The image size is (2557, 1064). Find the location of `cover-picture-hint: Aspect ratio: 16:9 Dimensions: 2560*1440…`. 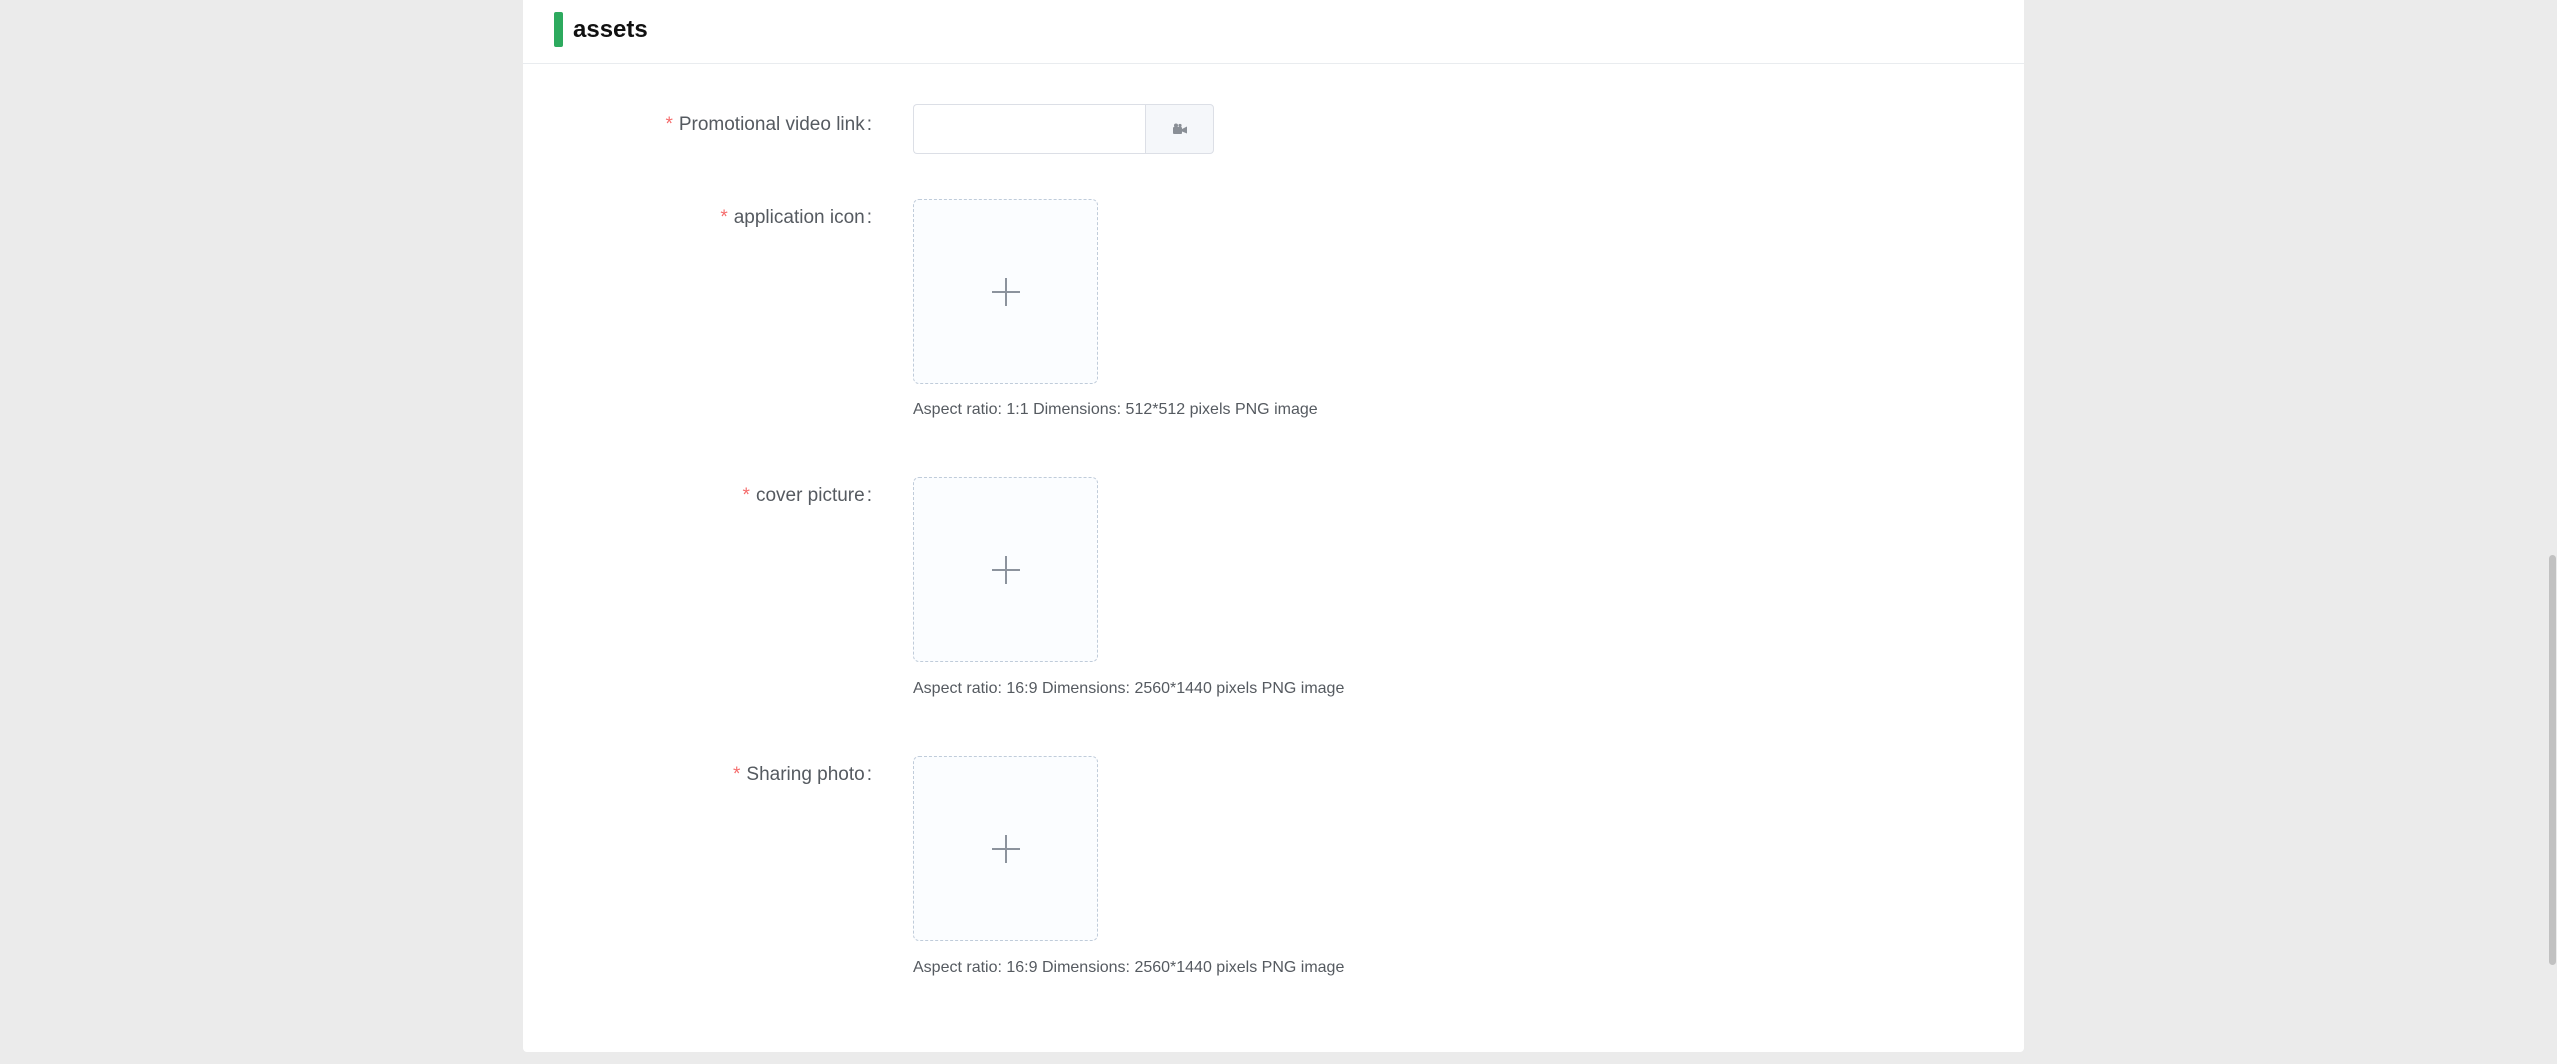

cover-picture-hint: Aspect ratio: 16:9 Dimensions: 2560*1440… is located at coordinates (1129, 688).